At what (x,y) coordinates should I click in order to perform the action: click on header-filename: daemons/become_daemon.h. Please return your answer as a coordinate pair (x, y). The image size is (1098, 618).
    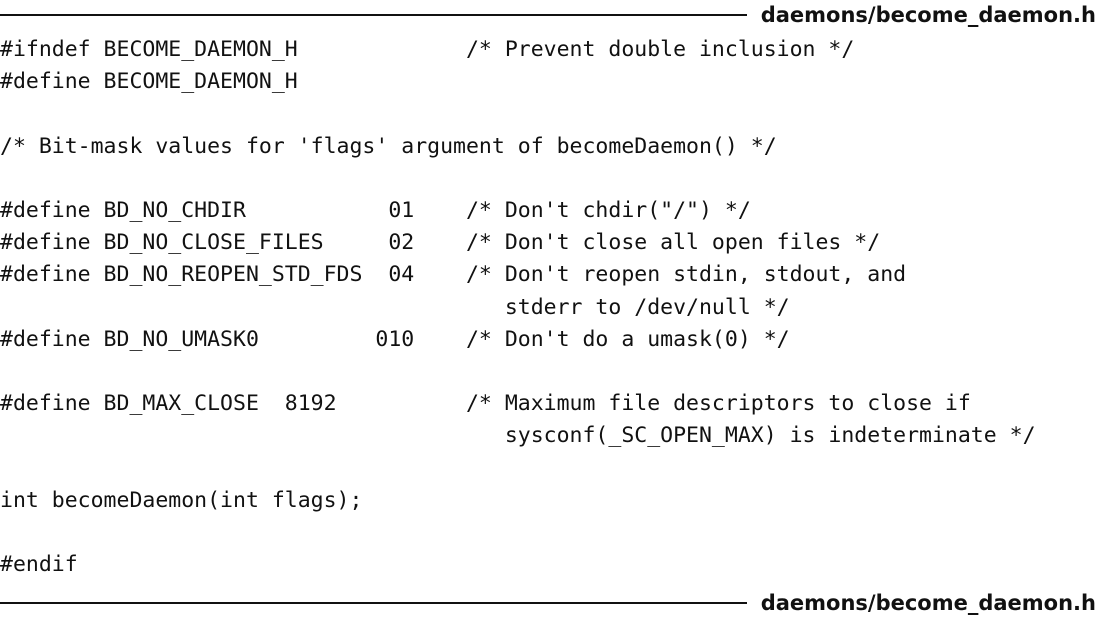
    Looking at the image, I should click on (928, 15).